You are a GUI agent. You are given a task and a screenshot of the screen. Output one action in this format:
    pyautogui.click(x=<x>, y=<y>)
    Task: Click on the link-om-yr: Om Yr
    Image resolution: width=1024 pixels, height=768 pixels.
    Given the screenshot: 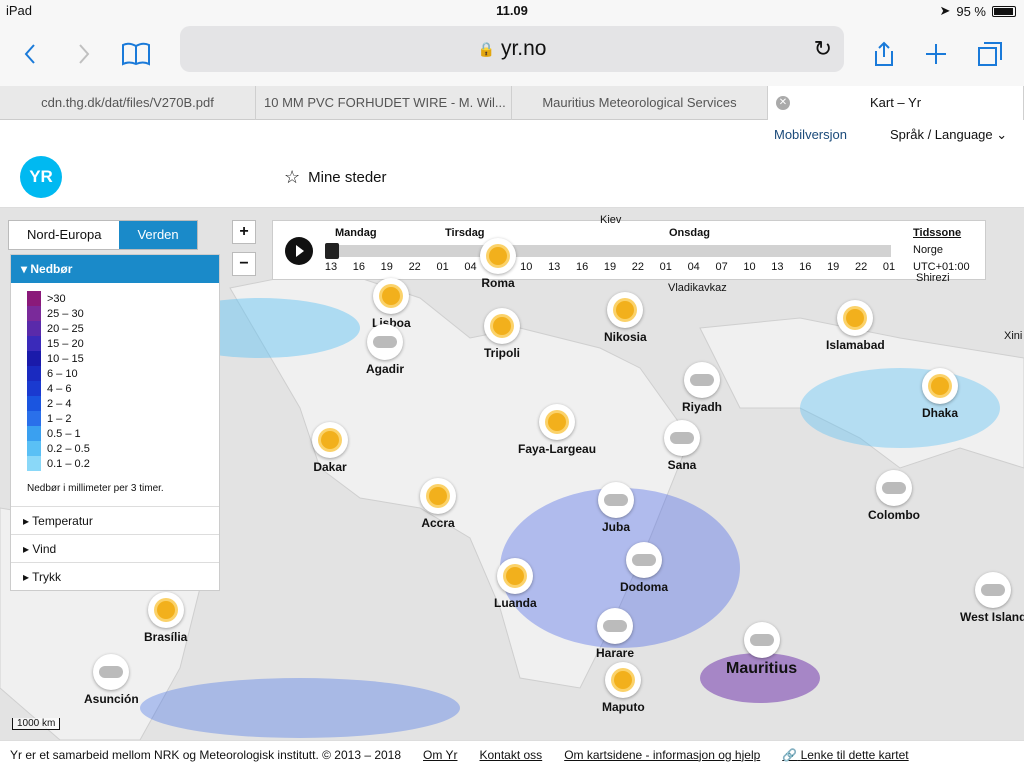 What is the action you would take?
    pyautogui.click(x=440, y=755)
    